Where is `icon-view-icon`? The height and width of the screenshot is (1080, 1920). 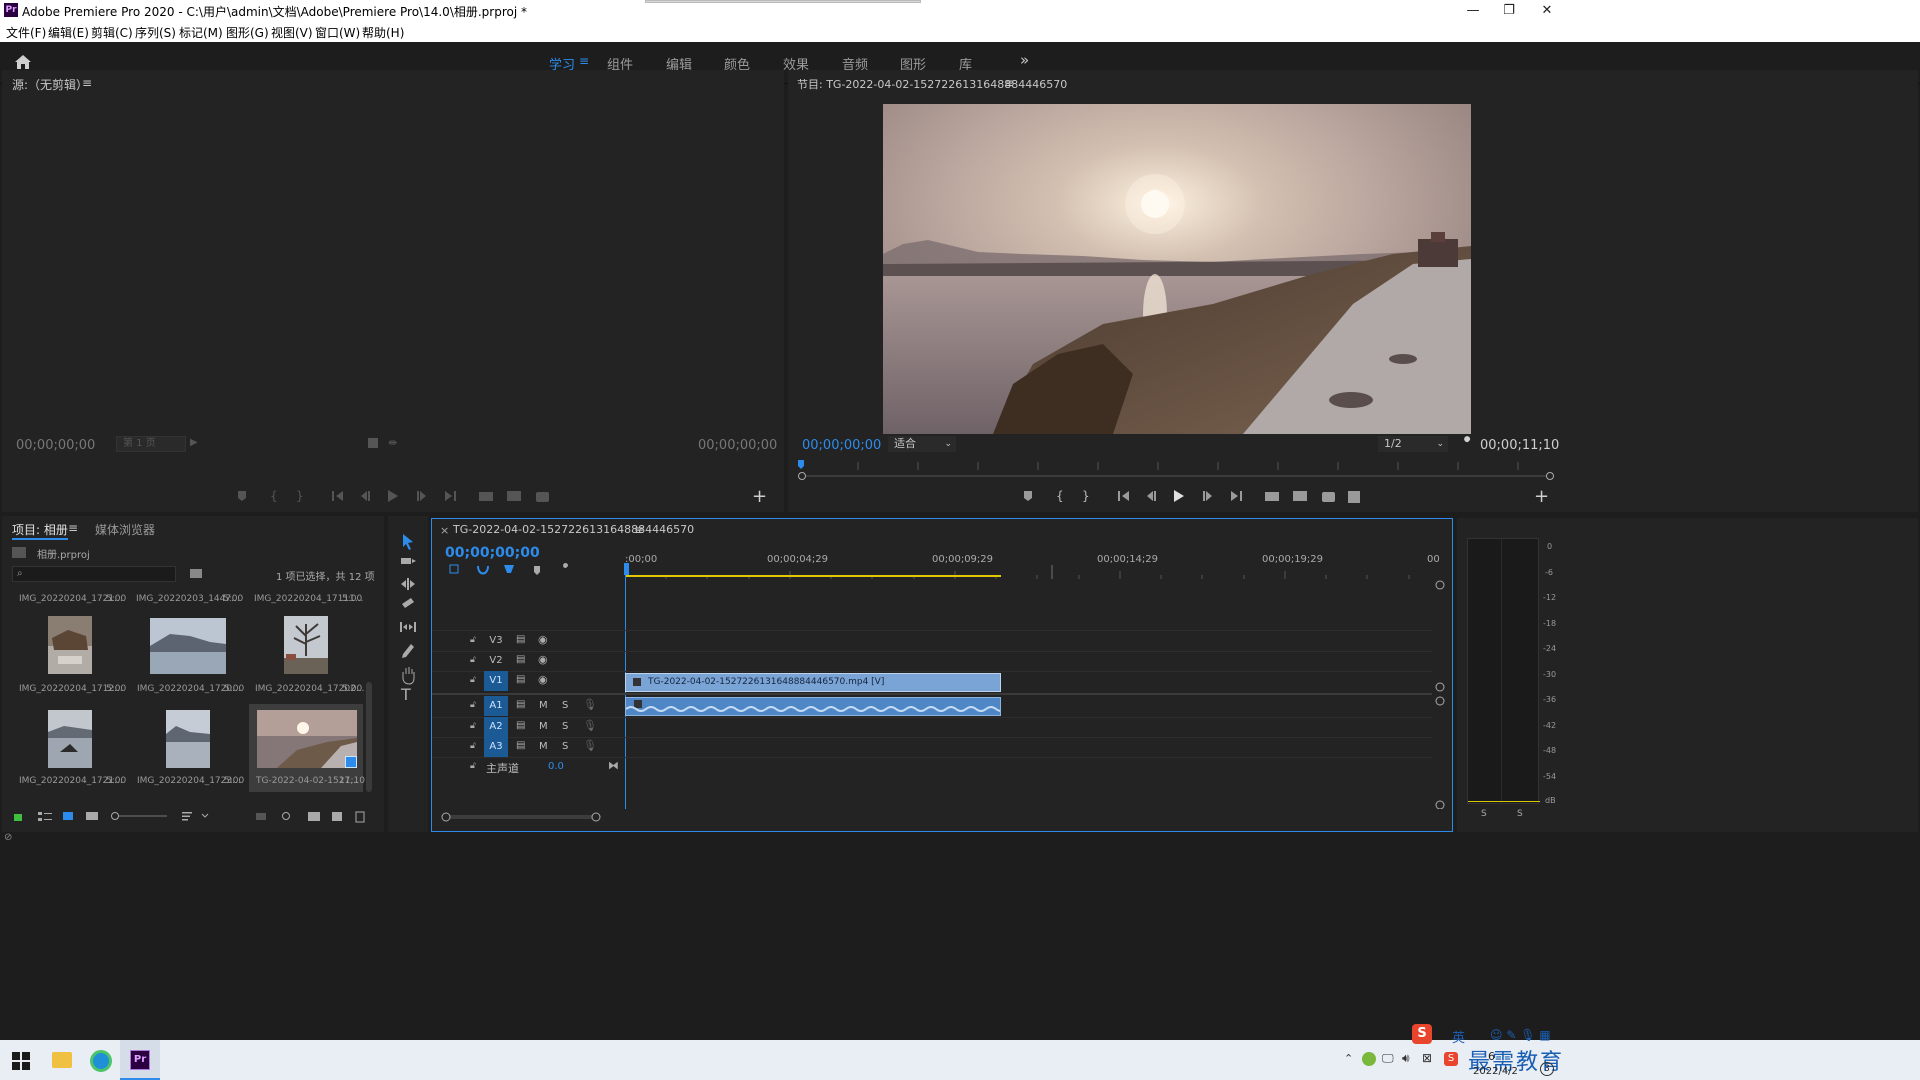 icon-view-icon is located at coordinates (68, 816).